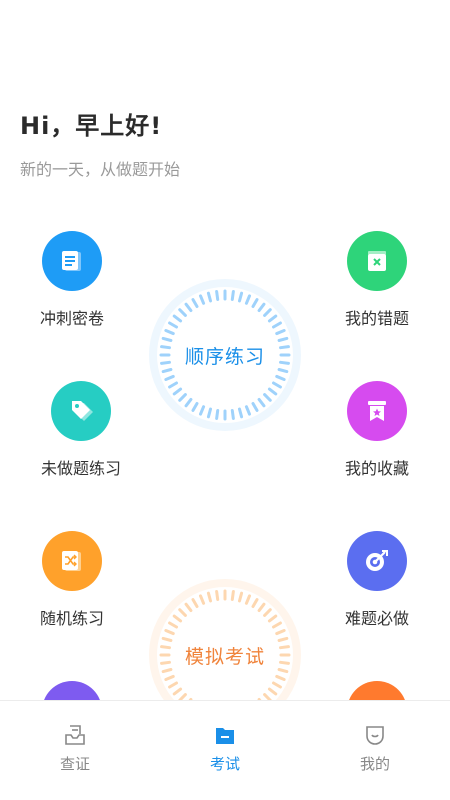 The height and width of the screenshot is (800, 450). Describe the element at coordinates (225, 736) in the screenshot. I see `folder-icon` at that location.